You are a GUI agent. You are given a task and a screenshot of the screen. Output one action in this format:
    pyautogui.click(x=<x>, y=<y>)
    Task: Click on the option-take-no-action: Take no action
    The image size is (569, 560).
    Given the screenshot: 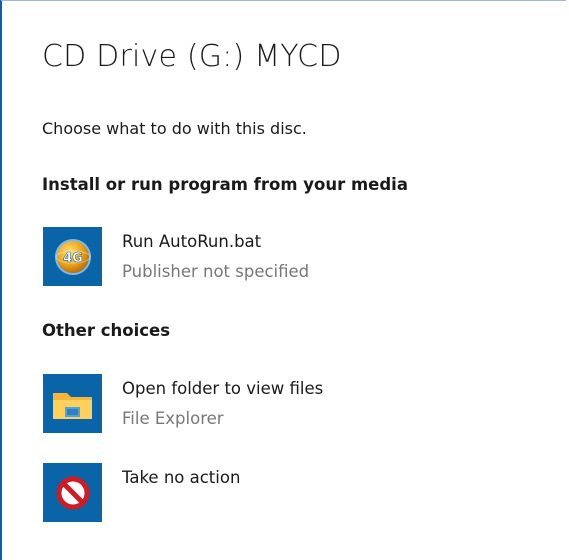 What is the action you would take?
    pyautogui.click(x=282, y=495)
    